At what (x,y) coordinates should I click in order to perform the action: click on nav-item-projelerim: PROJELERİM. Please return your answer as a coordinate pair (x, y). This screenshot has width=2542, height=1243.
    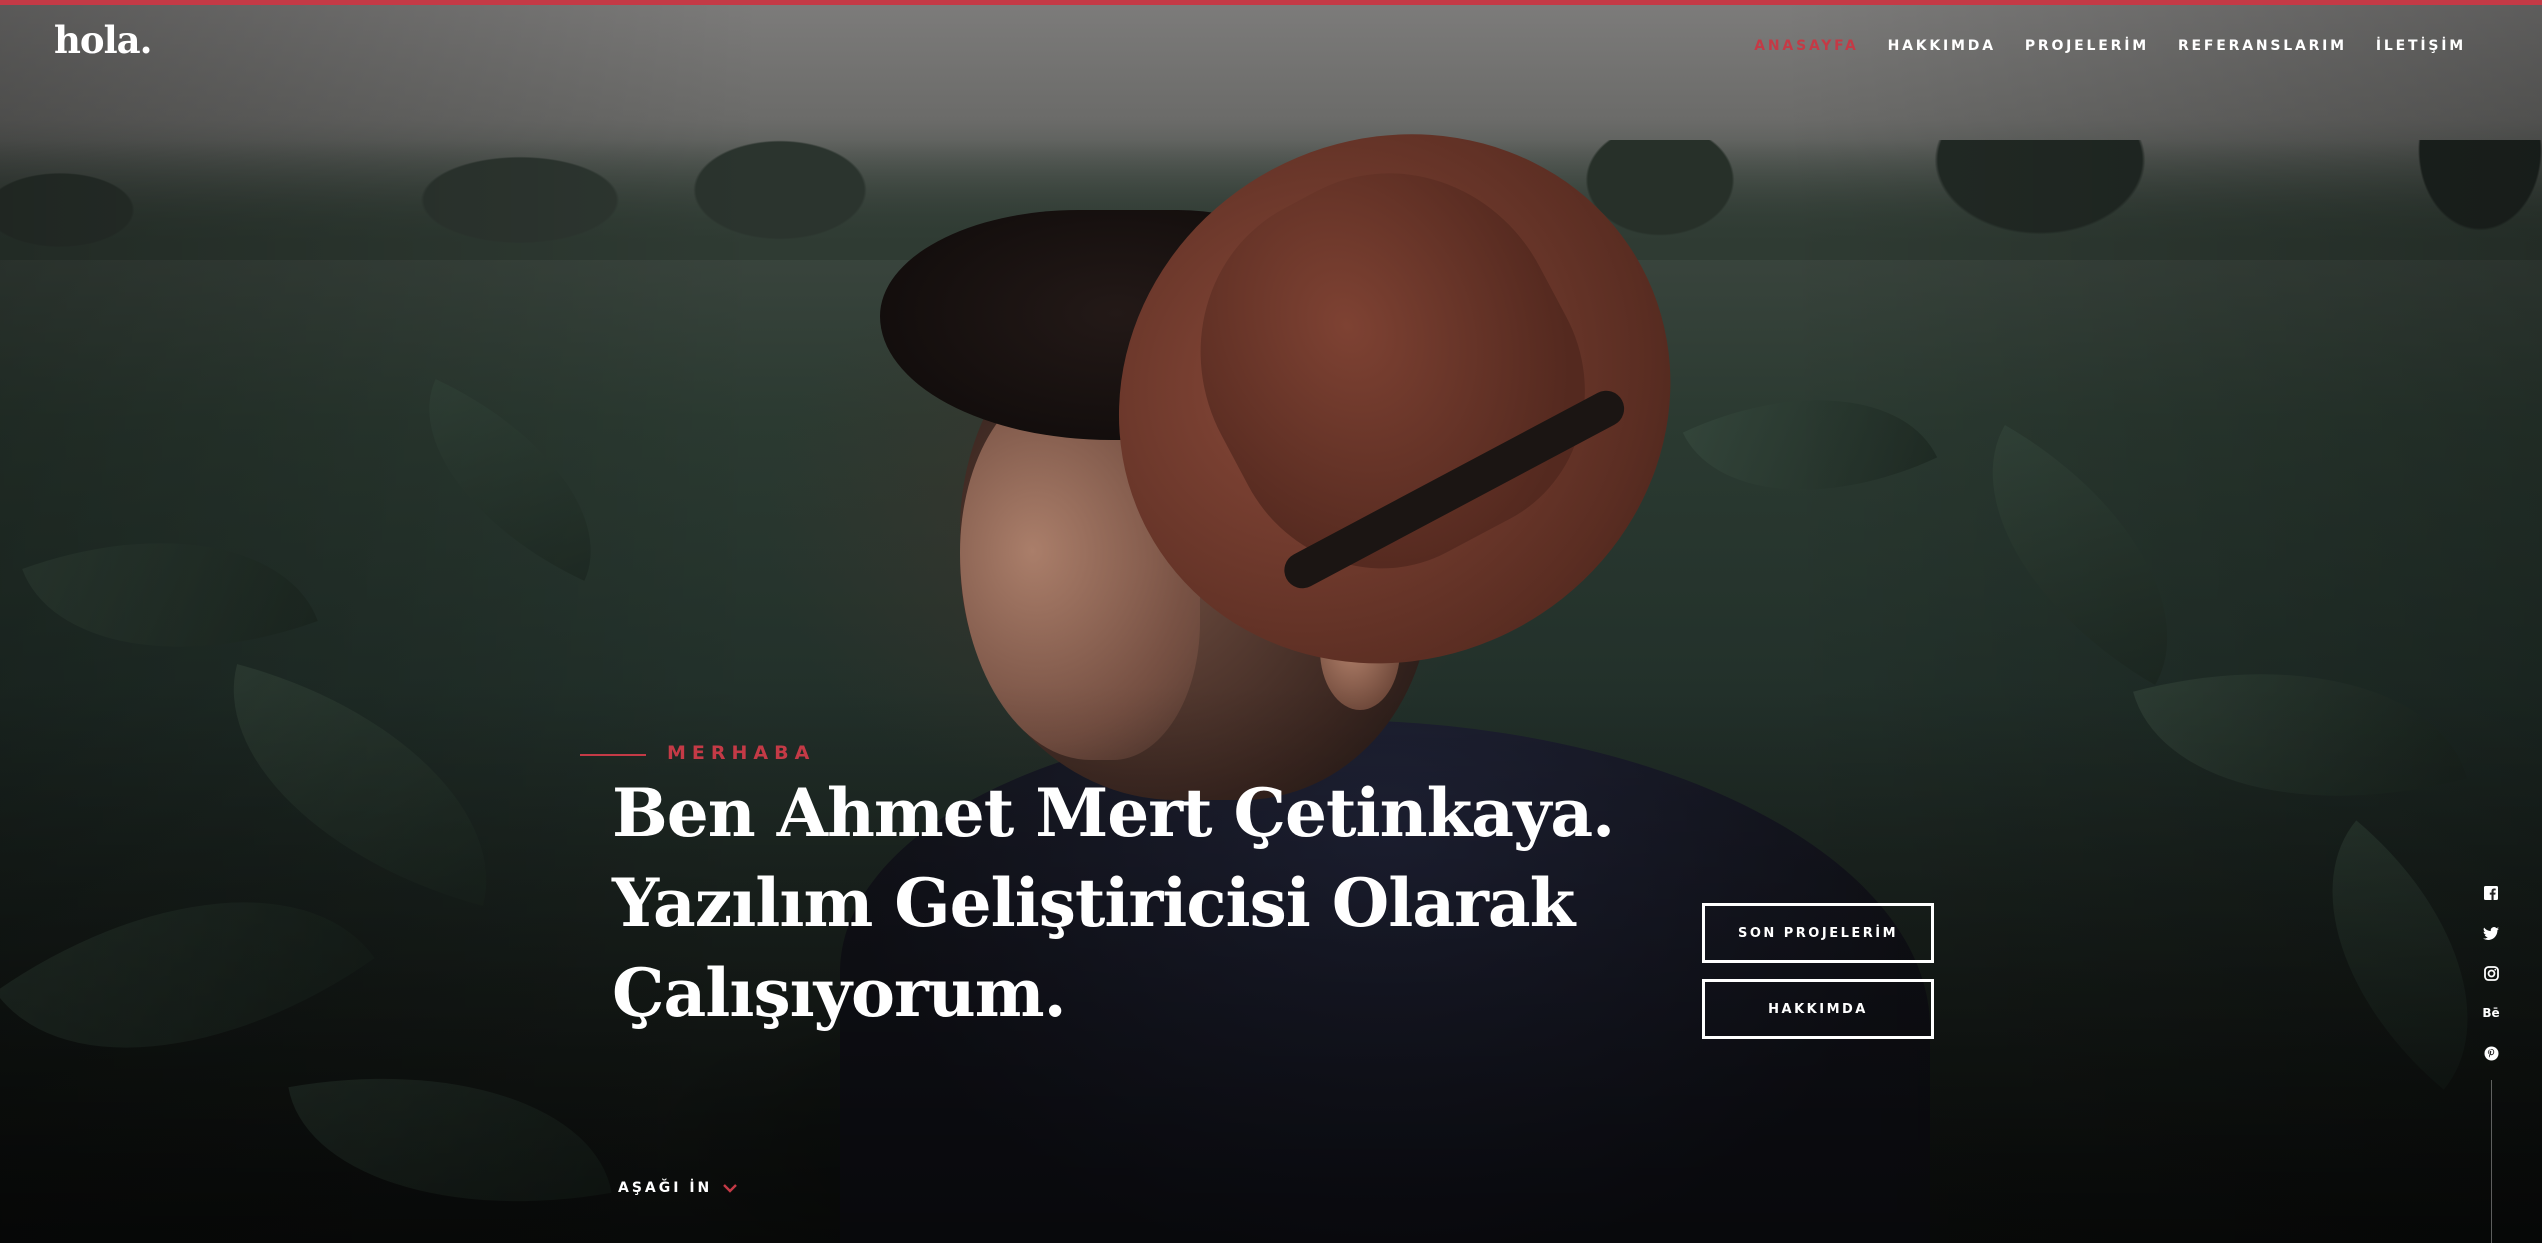
    Looking at the image, I should click on (2087, 46).